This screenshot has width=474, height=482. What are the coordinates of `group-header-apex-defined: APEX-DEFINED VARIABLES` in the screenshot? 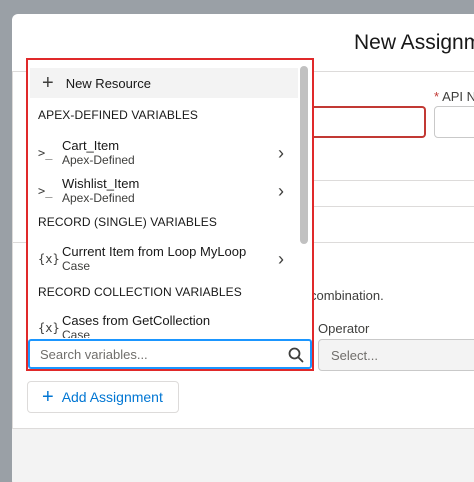 It's located at (118, 115).